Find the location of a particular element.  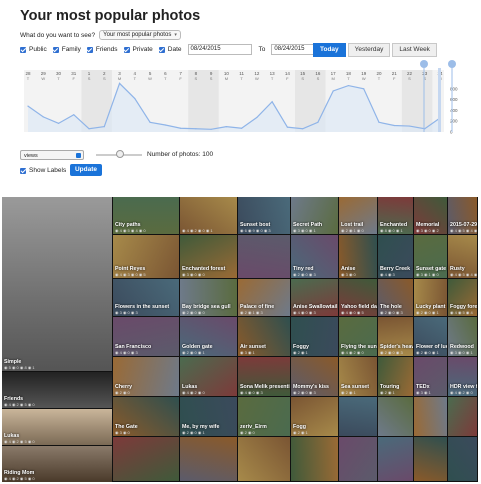

photo-tile: Lucky plant ◉ 2 ◉ 0 ◉ 1 is located at coordinates (430, 297).